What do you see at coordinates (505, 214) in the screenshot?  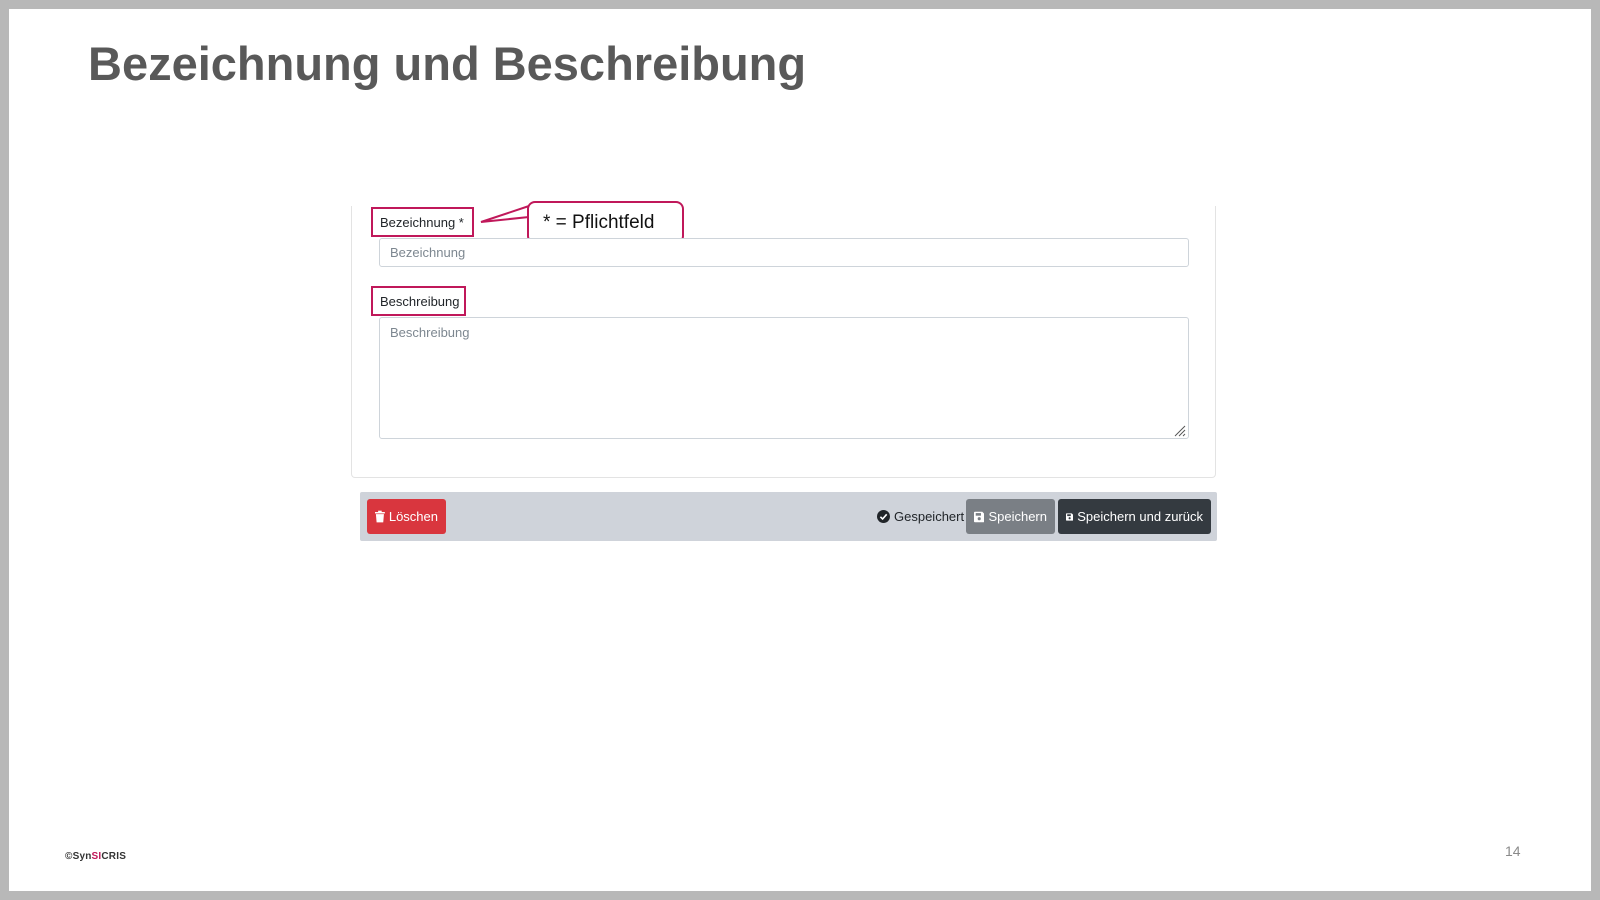 I see `callout-pointer` at bounding box center [505, 214].